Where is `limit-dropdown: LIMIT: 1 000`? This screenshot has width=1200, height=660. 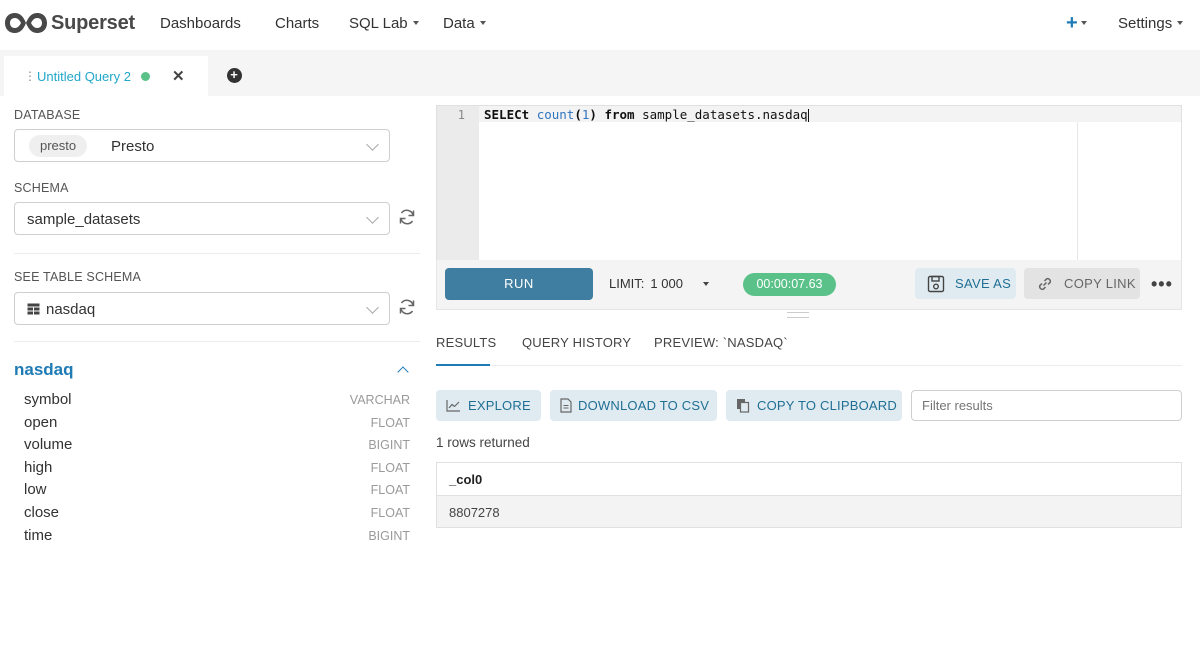 limit-dropdown: LIMIT: 1 000 is located at coordinates (646, 283).